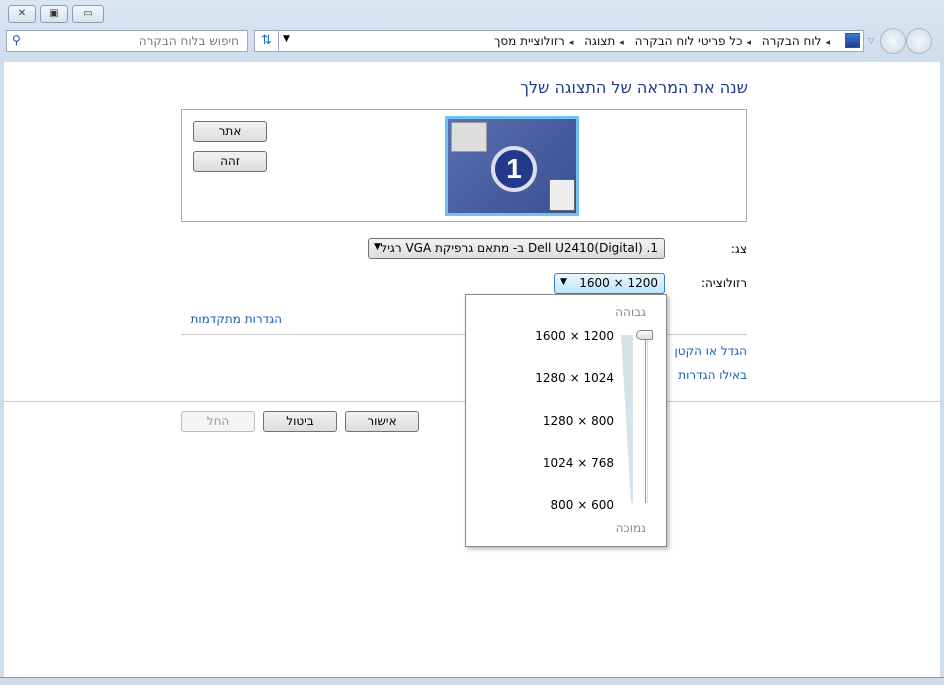 This screenshot has width=944, height=685. I want to click on cancel-button: ביטול, so click(300, 421).